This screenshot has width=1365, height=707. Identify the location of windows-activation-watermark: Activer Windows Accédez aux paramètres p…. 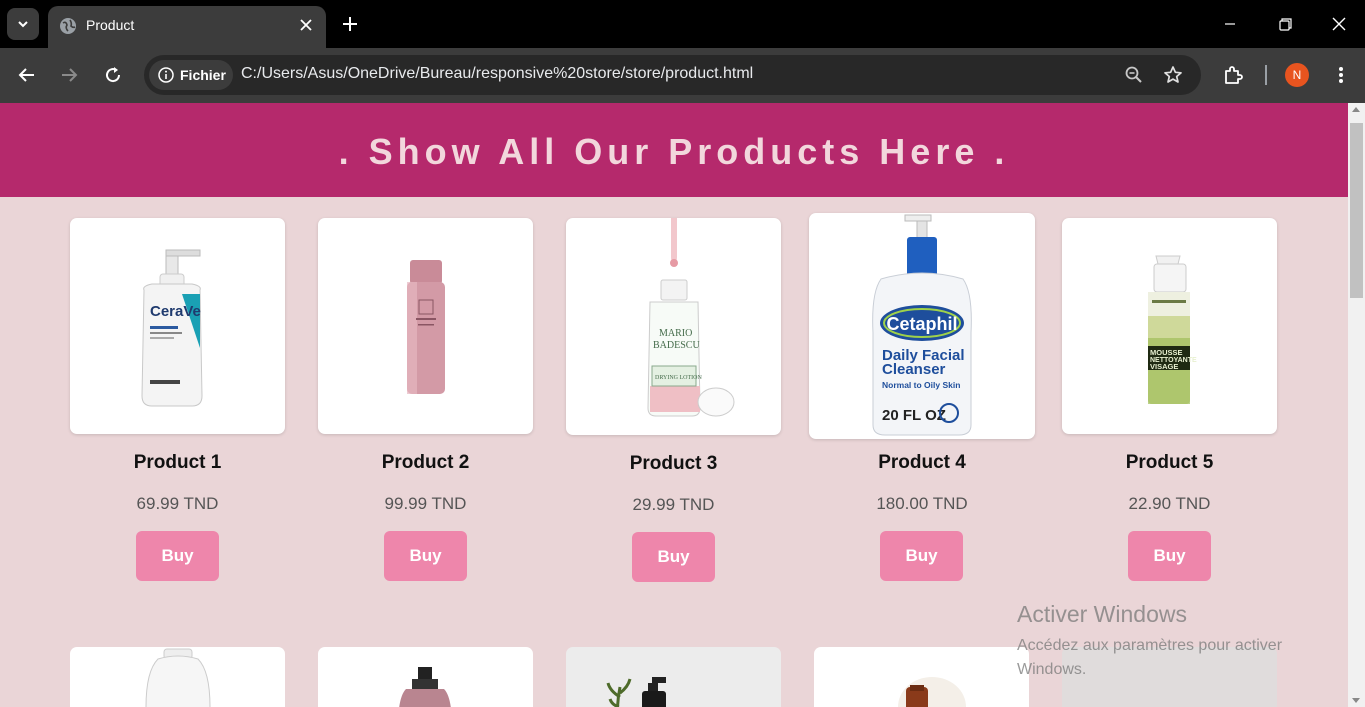
(1167, 641).